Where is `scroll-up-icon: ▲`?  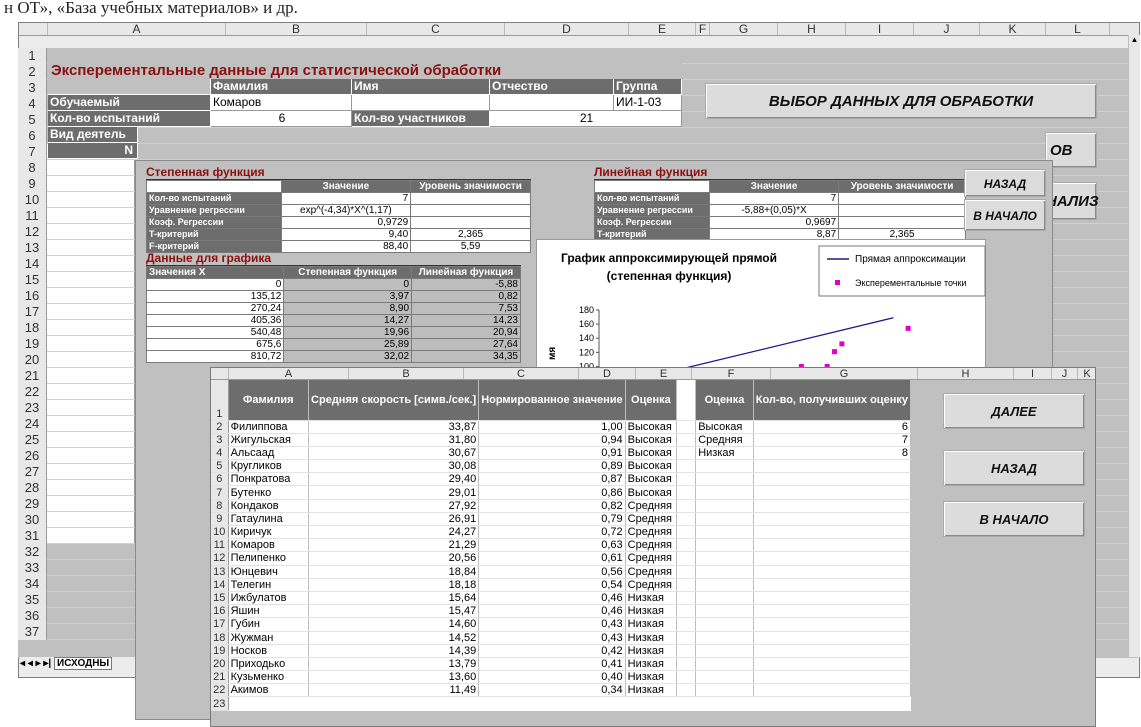 scroll-up-icon: ▲ is located at coordinates (1134, 40).